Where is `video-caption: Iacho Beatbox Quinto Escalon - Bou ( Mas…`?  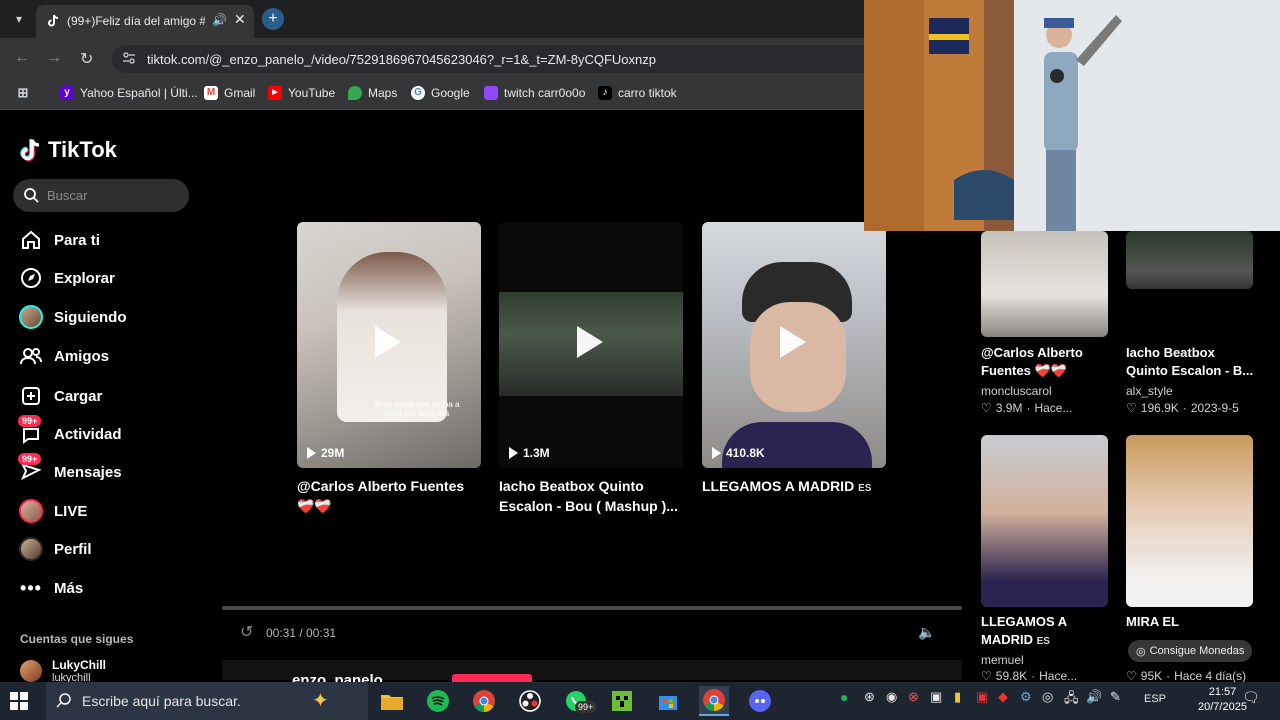 video-caption: Iacho Beatbox Quinto Escalon - Bou ( Mas… is located at coordinates (591, 496).